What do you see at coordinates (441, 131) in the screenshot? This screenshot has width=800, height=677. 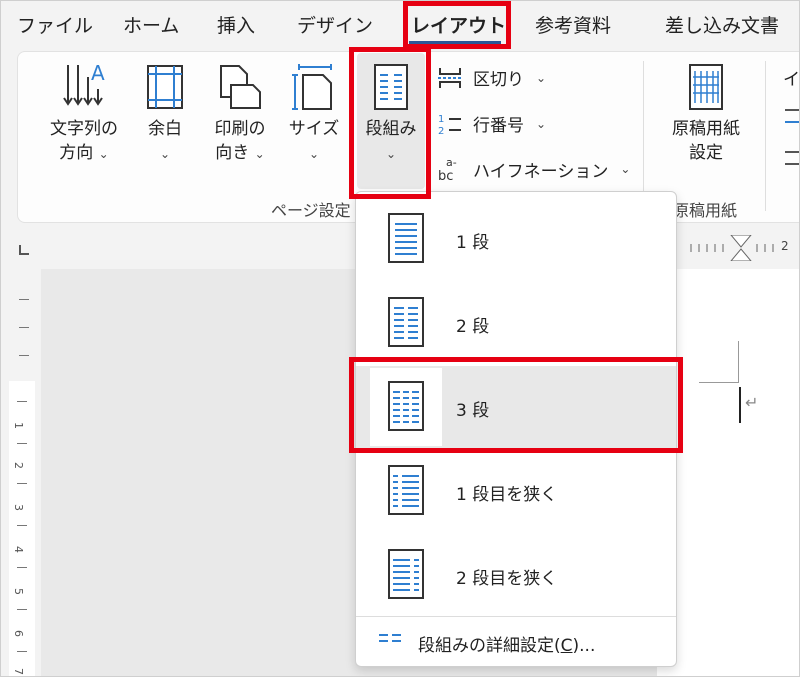 I see `svg-text: 2` at bounding box center [441, 131].